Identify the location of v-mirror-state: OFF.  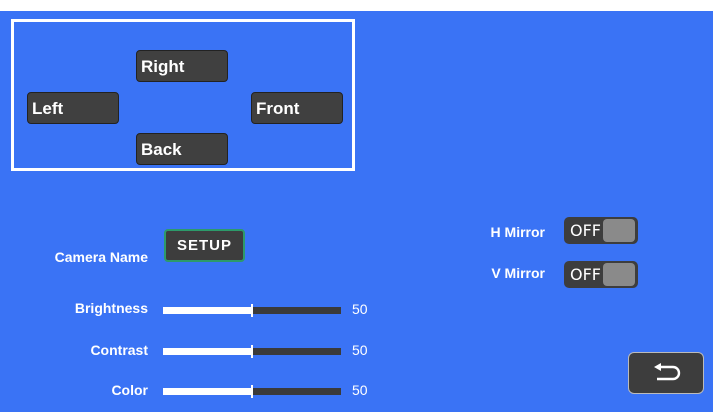
(585, 274).